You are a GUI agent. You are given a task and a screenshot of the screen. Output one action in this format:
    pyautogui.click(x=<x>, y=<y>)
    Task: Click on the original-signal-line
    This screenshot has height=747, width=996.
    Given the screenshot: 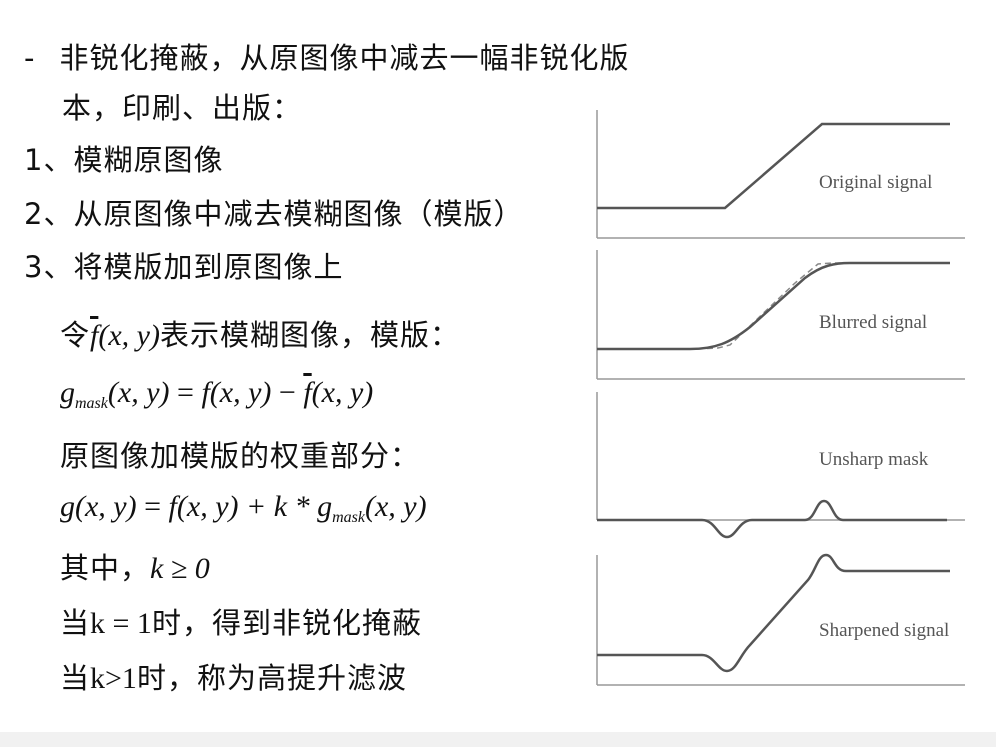 What is the action you would take?
    pyautogui.click(x=773, y=166)
    